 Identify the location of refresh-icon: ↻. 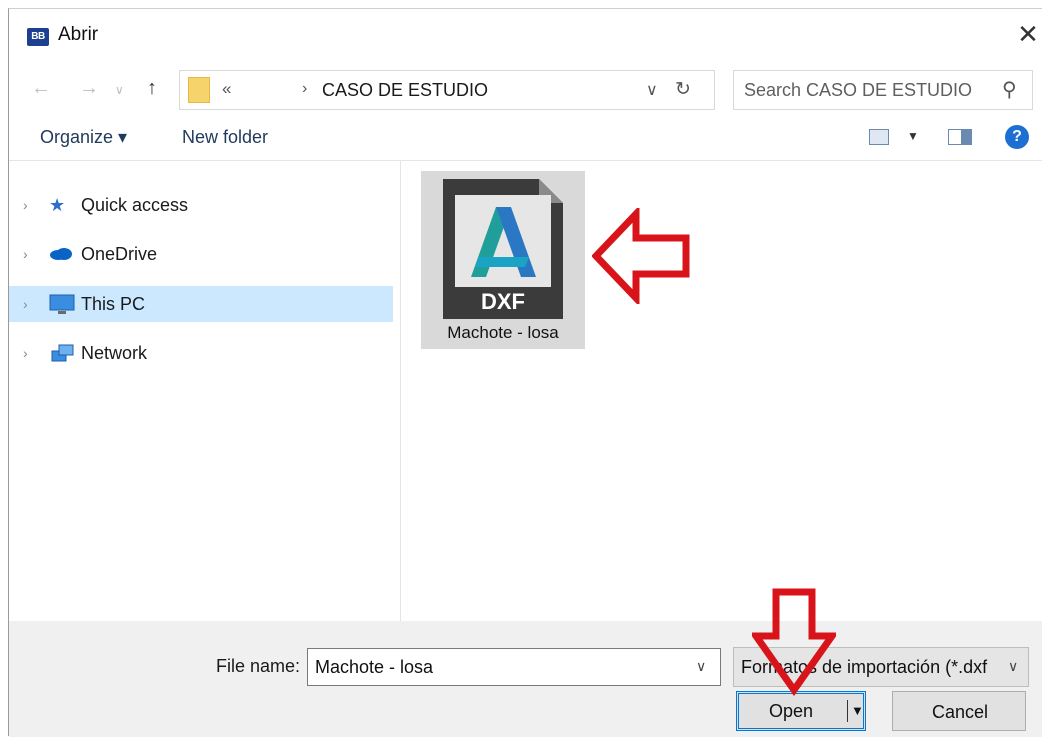
(683, 89).